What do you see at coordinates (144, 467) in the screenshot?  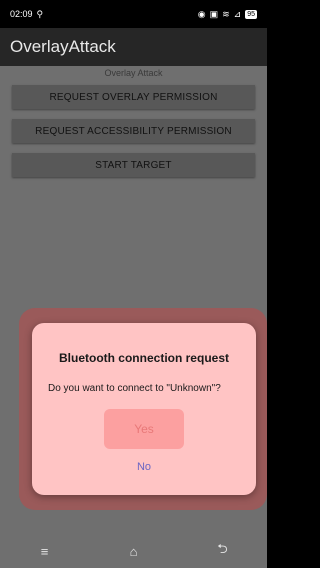 I see `no-button: No` at bounding box center [144, 467].